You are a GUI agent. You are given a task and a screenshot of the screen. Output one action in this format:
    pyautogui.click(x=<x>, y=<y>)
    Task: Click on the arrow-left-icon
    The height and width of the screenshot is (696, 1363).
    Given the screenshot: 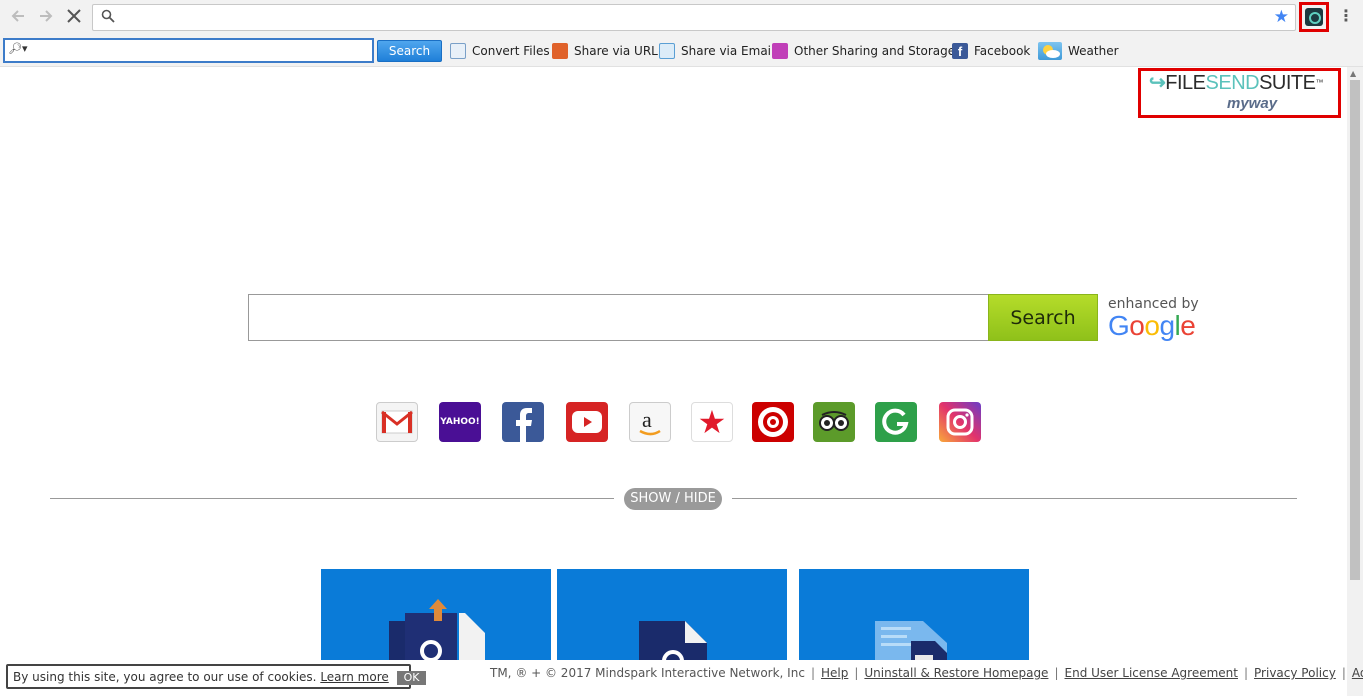 What is the action you would take?
    pyautogui.click(x=17, y=16)
    